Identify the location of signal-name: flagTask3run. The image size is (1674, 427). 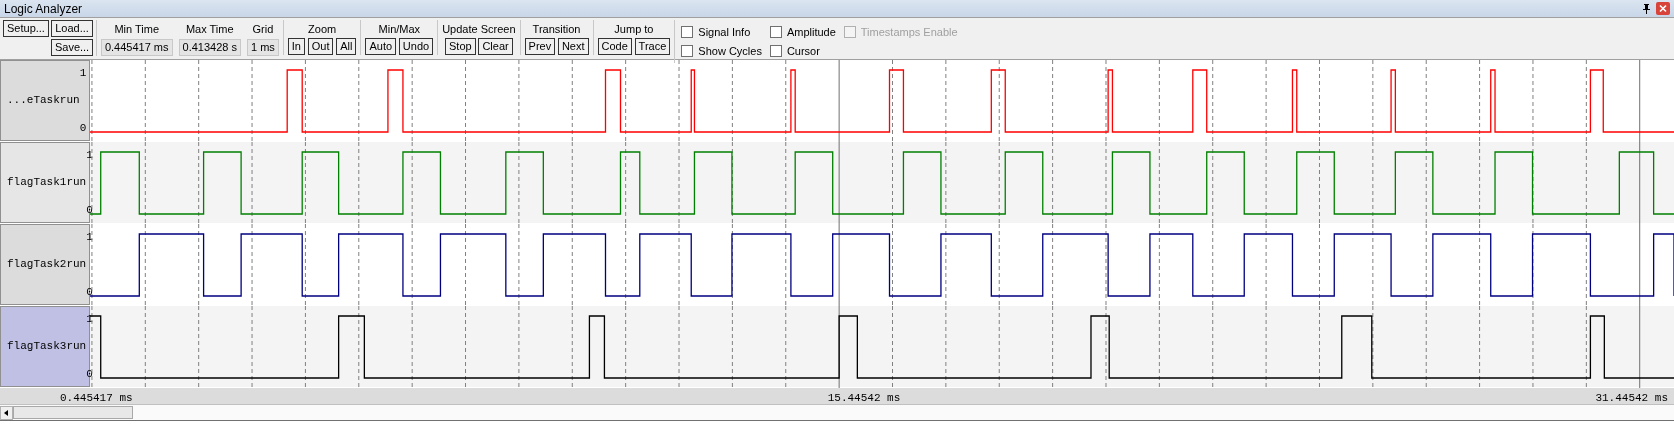
(46, 347).